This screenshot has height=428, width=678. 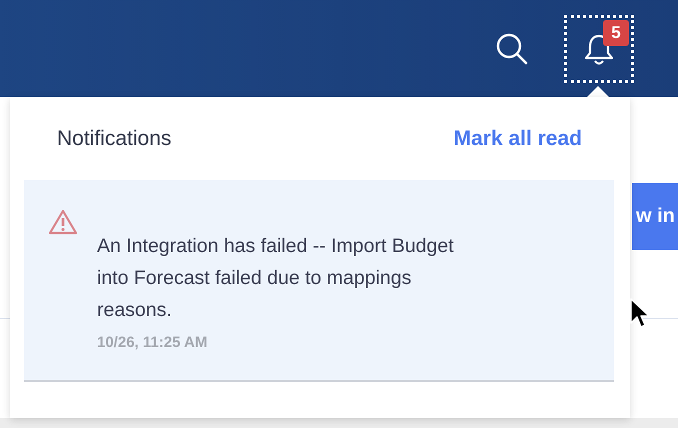 What do you see at coordinates (276, 278) in the screenshot?
I see `notification-message: An Integration has failed -- Import Budget into Forecast failed due to mappings reasons.` at bounding box center [276, 278].